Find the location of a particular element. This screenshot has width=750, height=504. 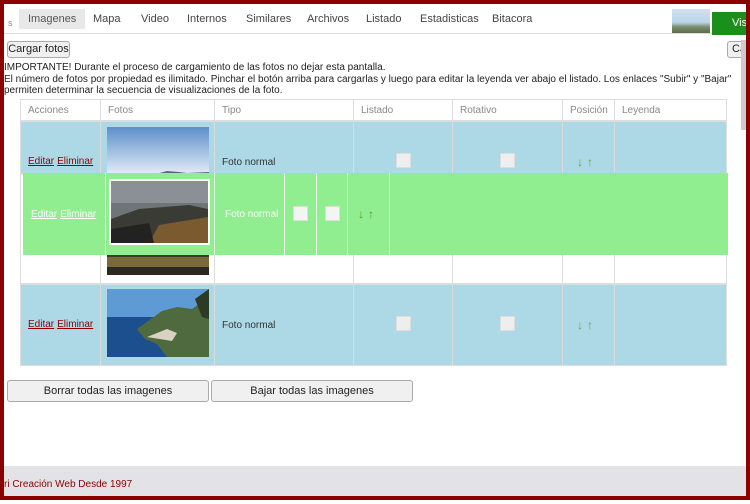

delete-all-images-button: Borrar todas las imagenes is located at coordinates (108, 391).